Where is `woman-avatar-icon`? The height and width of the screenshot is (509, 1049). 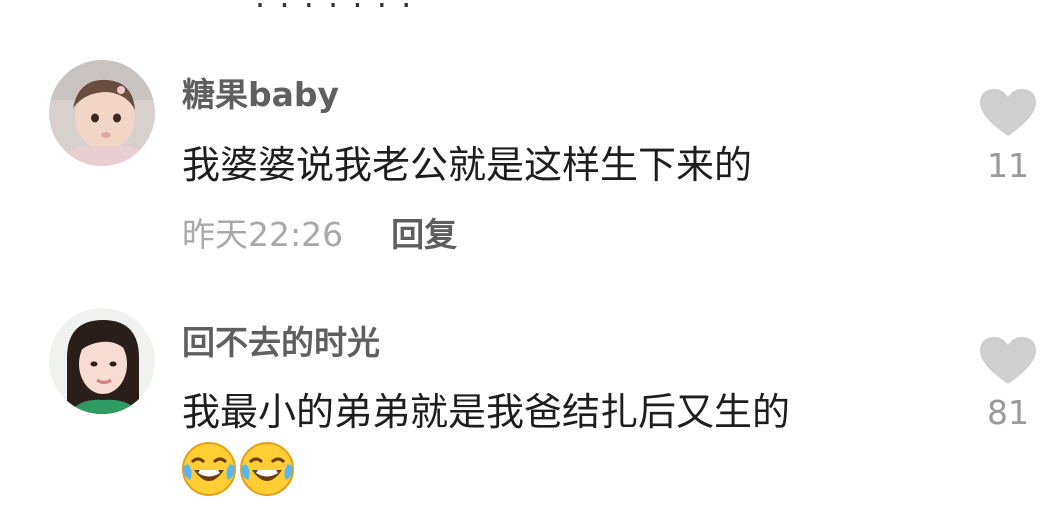
woman-avatar-icon is located at coordinates (102, 361).